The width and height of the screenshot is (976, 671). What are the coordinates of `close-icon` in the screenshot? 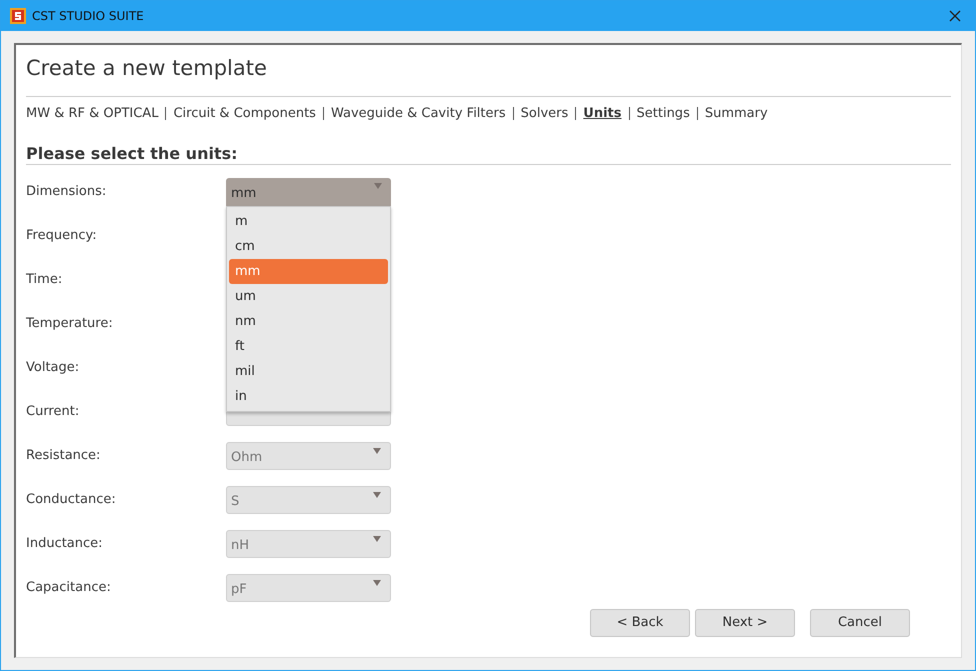 It's located at (955, 16).